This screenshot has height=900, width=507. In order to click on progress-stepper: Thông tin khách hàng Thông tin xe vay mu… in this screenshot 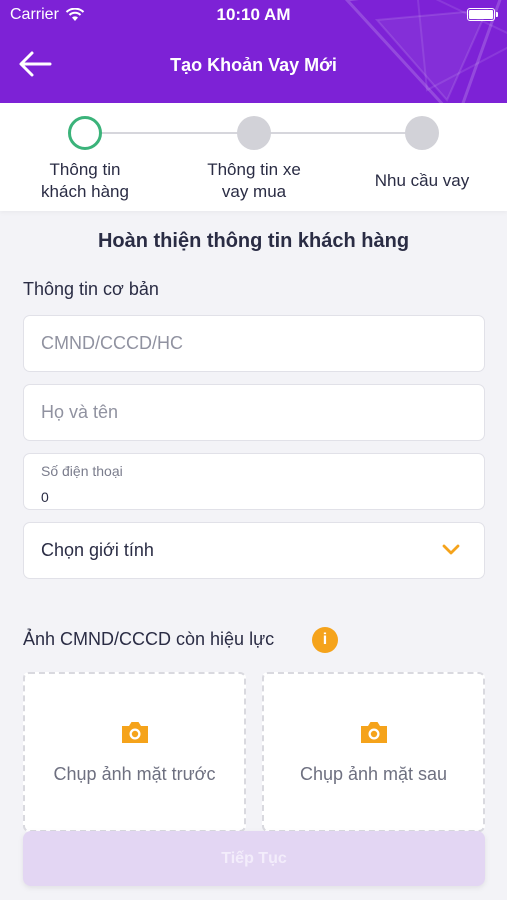, I will do `click(253, 157)`.